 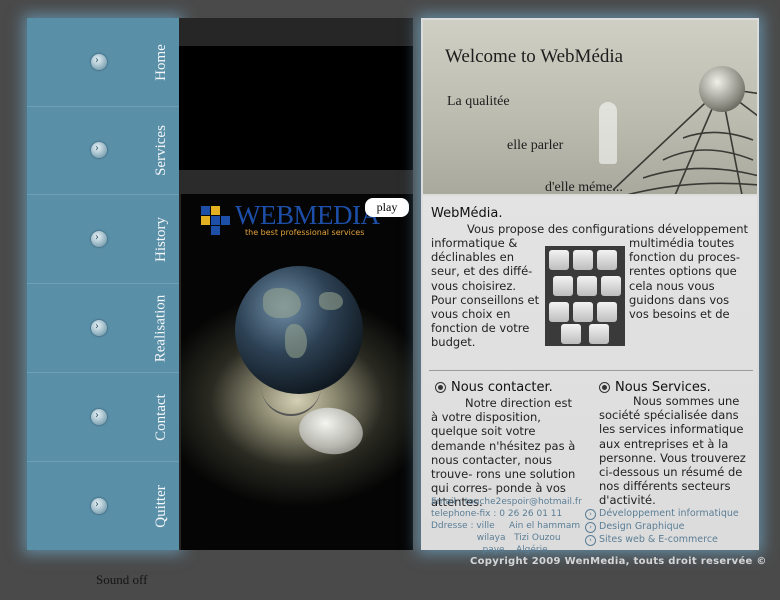 I want to click on service-link-design: › Design Graphique, so click(x=635, y=527).